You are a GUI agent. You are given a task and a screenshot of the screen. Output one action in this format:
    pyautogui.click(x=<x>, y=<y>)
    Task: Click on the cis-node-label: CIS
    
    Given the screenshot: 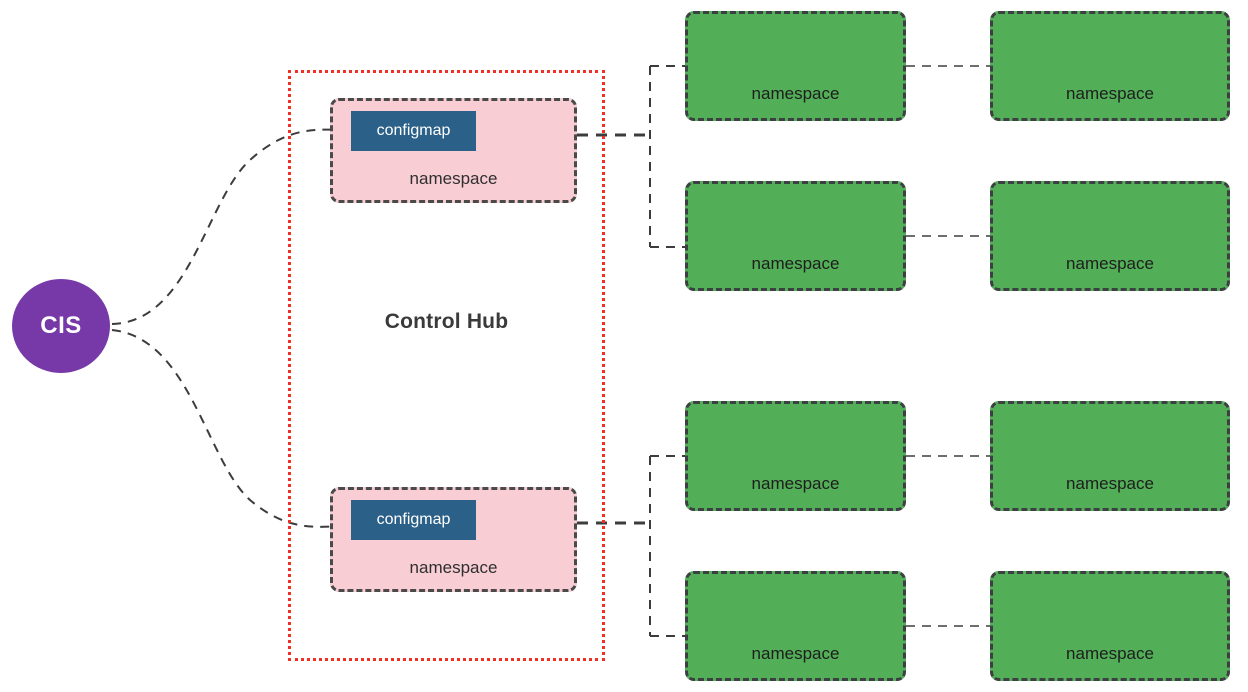 What is the action you would take?
    pyautogui.click(x=61, y=325)
    